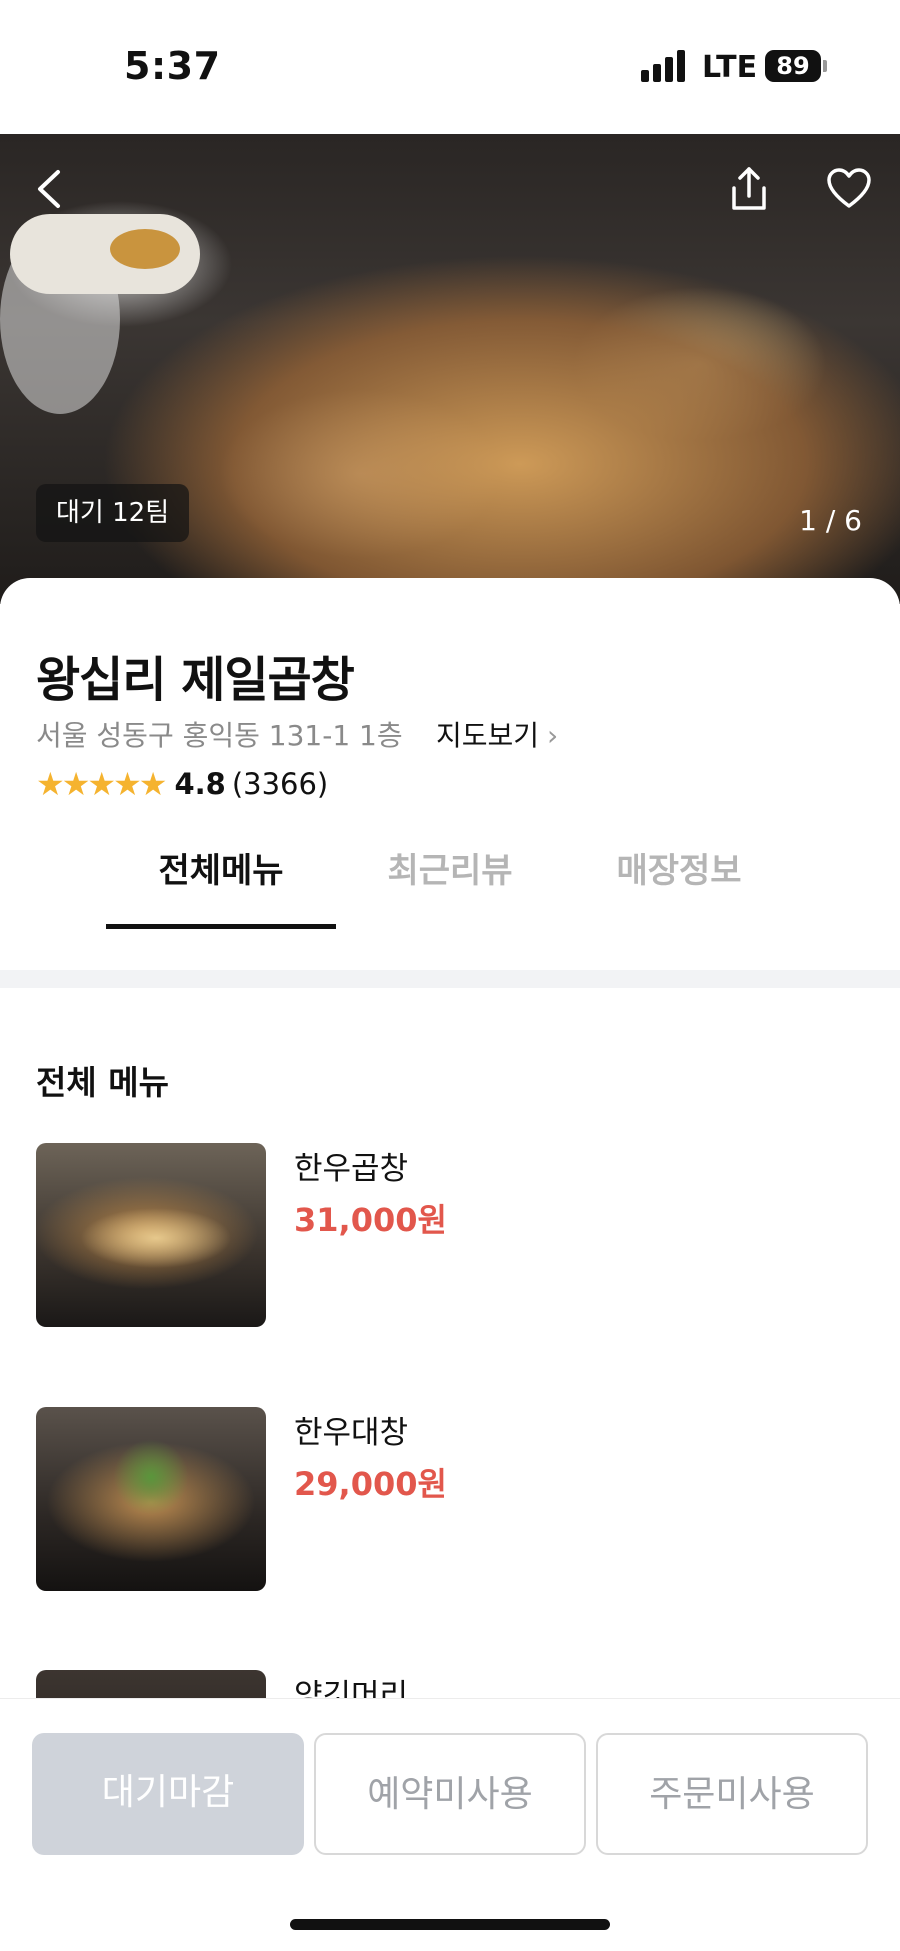 This screenshot has width=900, height=1951. Describe the element at coordinates (793, 66) in the screenshot. I see `battery-icon: 89` at that location.